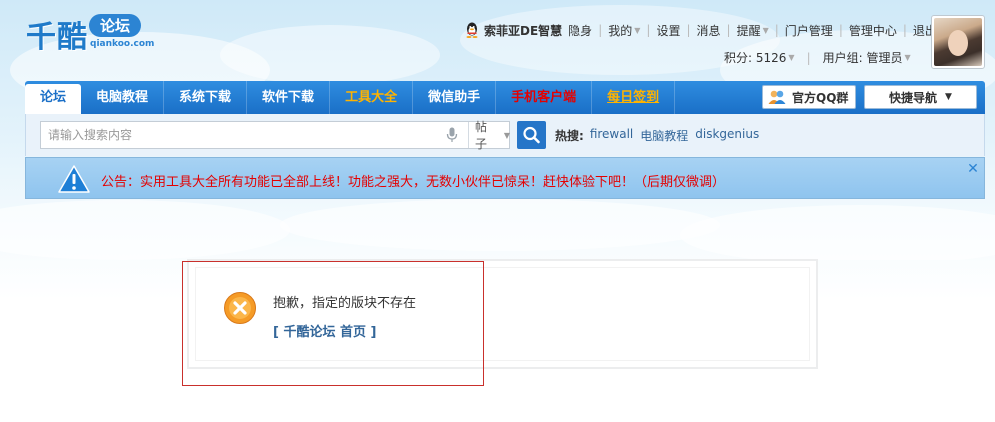 This screenshot has height=422, width=995. What do you see at coordinates (345, 303) in the screenshot?
I see `error-message: 抱歉，指定的版块不存在` at bounding box center [345, 303].